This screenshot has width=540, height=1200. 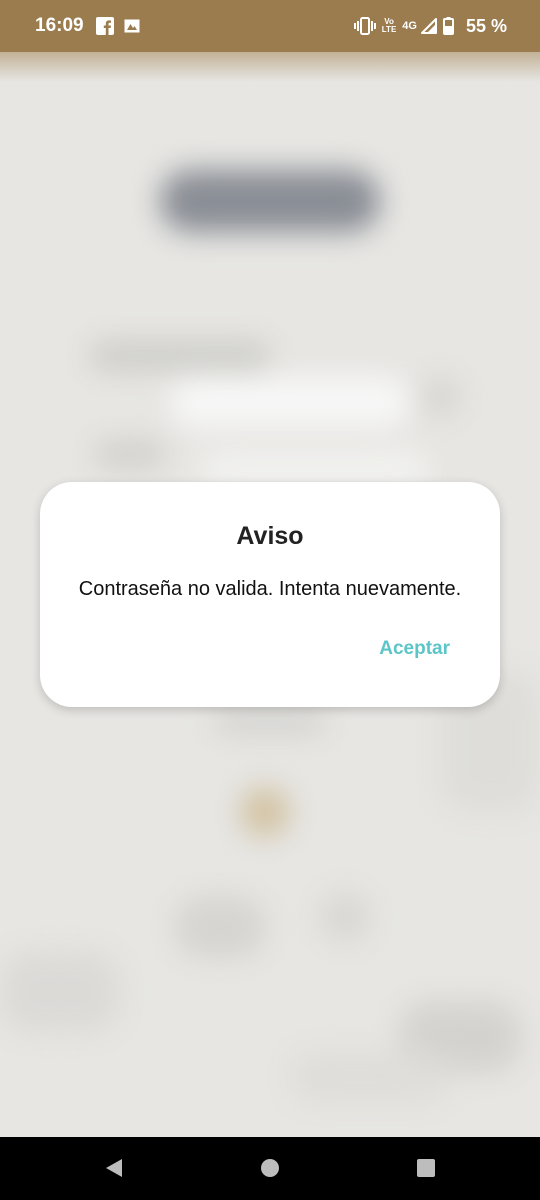 I want to click on signal-icon, so click(x=428, y=26).